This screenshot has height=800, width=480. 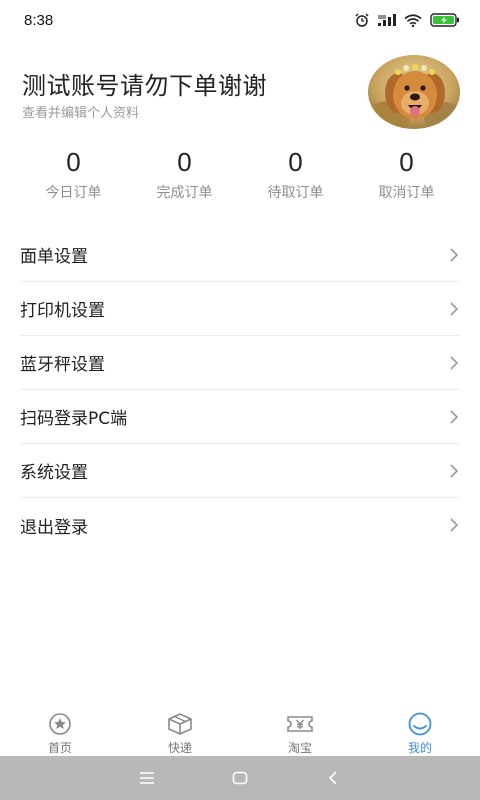 What do you see at coordinates (420, 724) in the screenshot?
I see `smile-icon` at bounding box center [420, 724].